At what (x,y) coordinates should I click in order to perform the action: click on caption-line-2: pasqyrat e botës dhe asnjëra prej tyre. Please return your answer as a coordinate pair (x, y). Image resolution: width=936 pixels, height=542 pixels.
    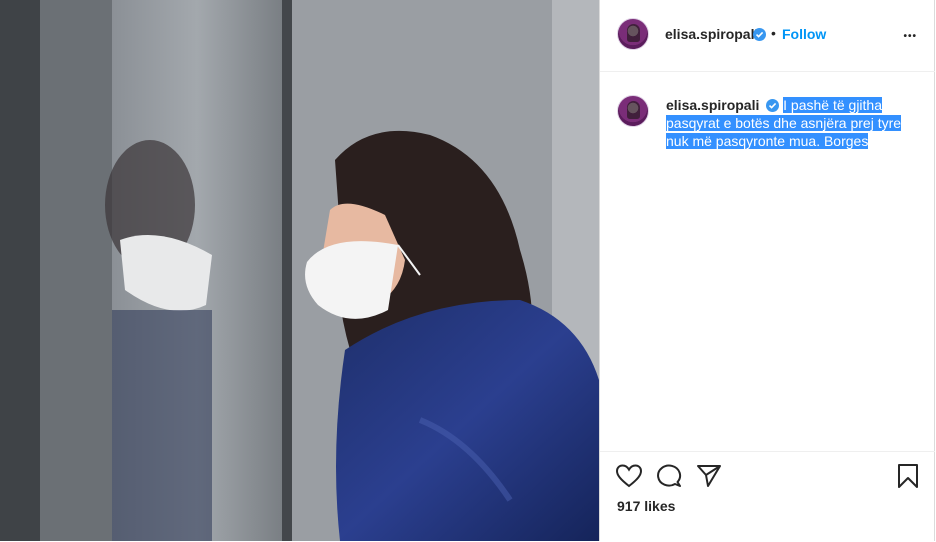
    Looking at the image, I should click on (784, 123).